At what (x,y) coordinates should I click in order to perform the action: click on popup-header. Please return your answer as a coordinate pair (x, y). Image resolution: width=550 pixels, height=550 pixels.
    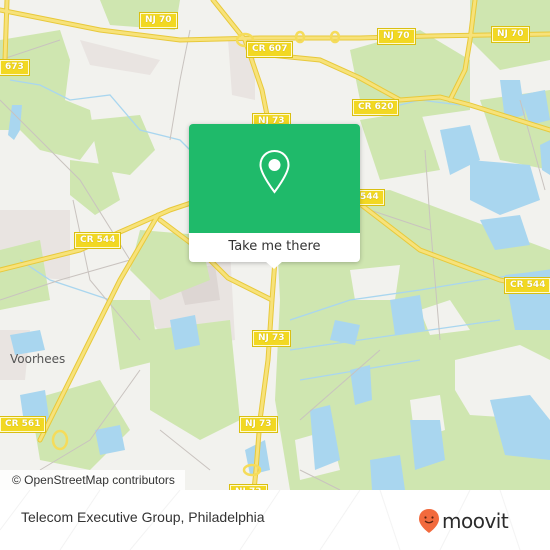
    Looking at the image, I should click on (274, 178).